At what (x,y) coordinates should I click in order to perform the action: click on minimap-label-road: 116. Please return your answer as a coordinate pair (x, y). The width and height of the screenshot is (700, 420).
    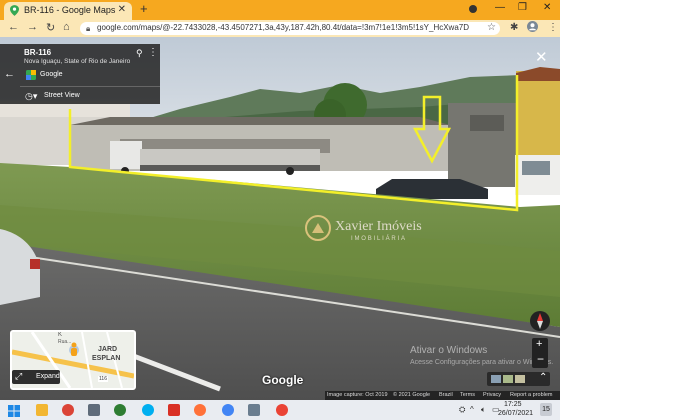
    Looking at the image, I should click on (103, 379).